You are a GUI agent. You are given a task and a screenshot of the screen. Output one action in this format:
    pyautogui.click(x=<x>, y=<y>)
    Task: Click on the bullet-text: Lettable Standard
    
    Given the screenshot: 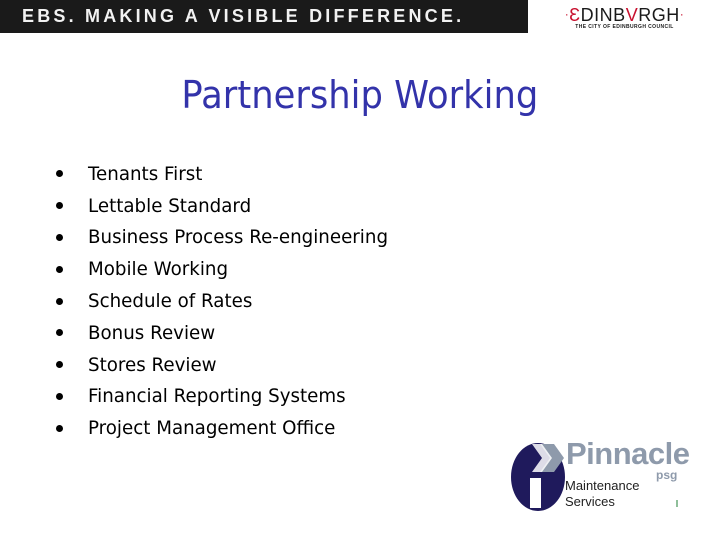 What is the action you would take?
    pyautogui.click(x=170, y=205)
    